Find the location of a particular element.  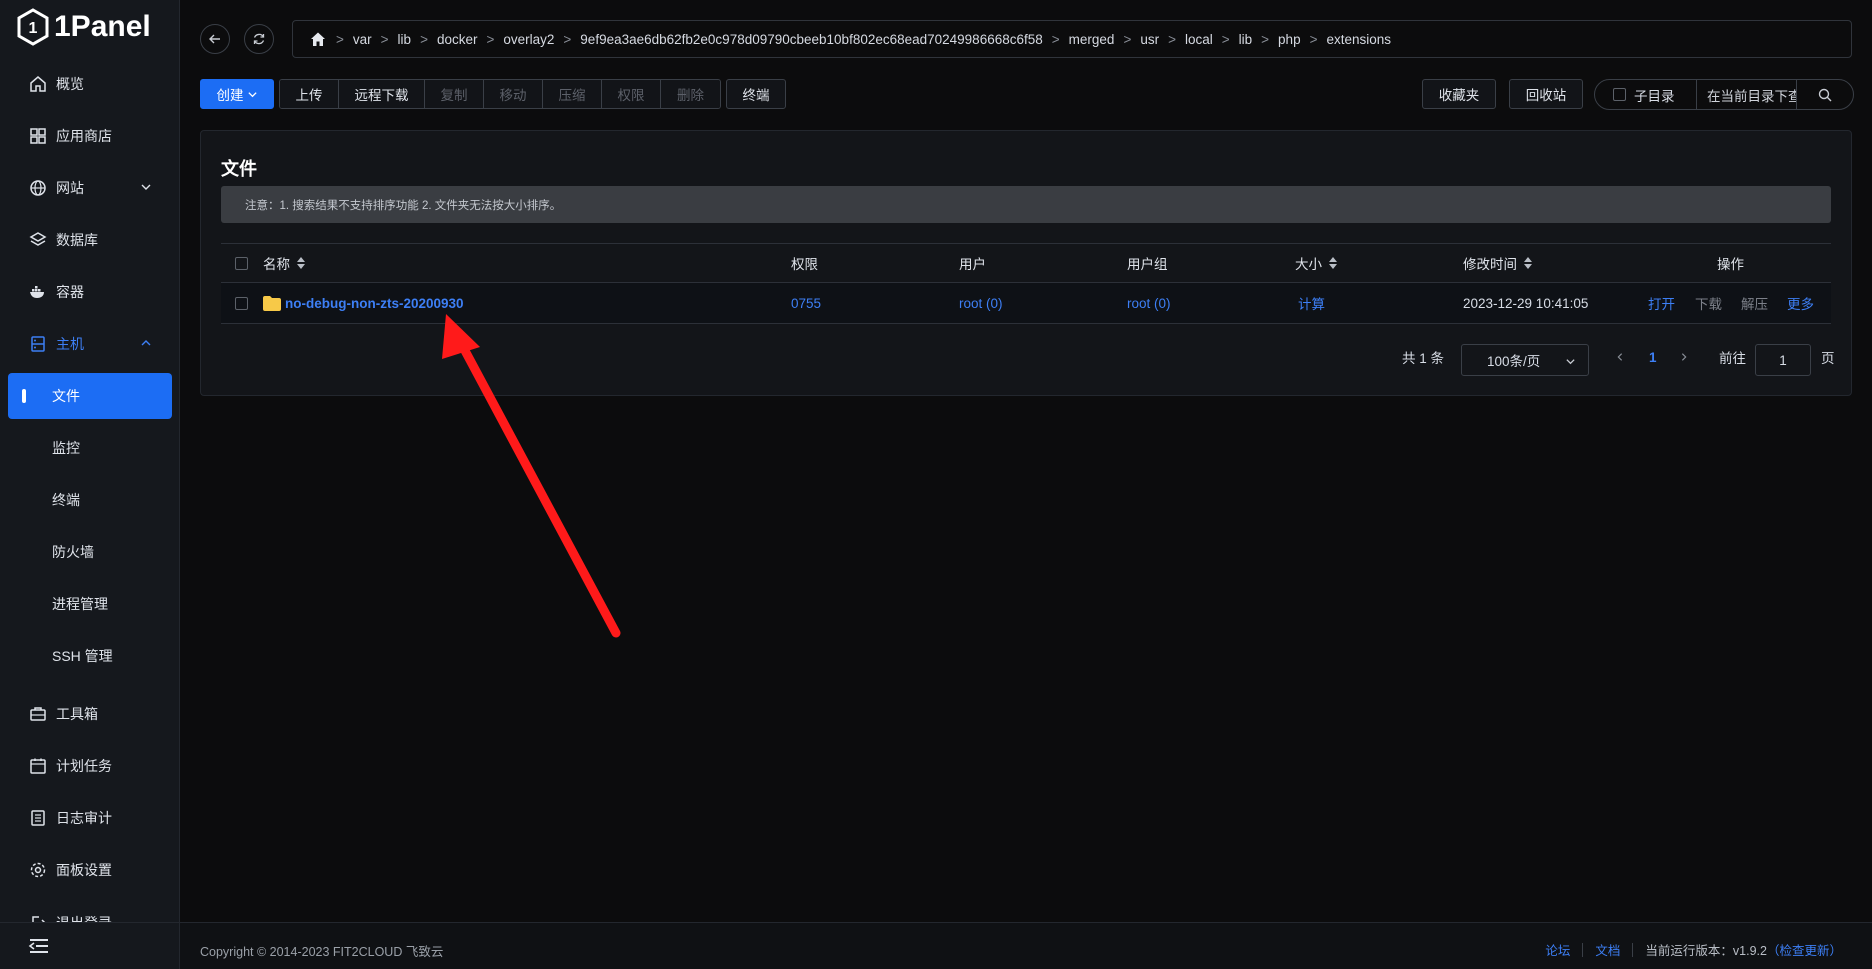

docs-link: 文档 is located at coordinates (1607, 949).